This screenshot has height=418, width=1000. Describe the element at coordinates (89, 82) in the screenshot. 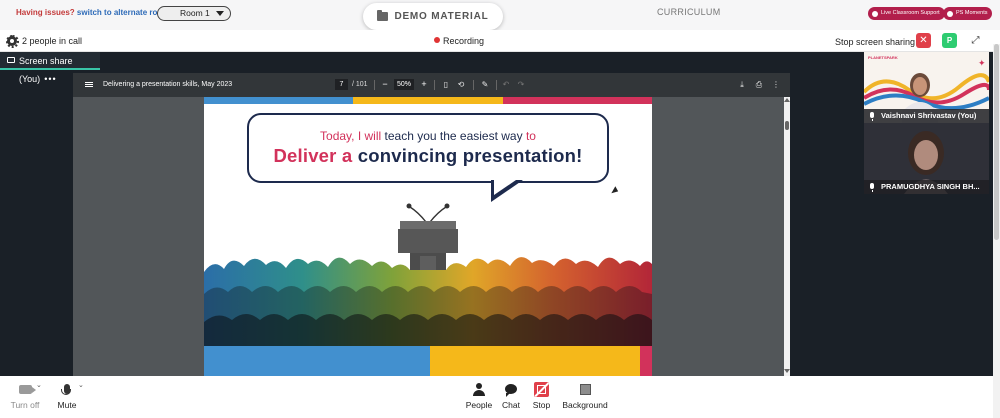

I see `menu-icon` at that location.